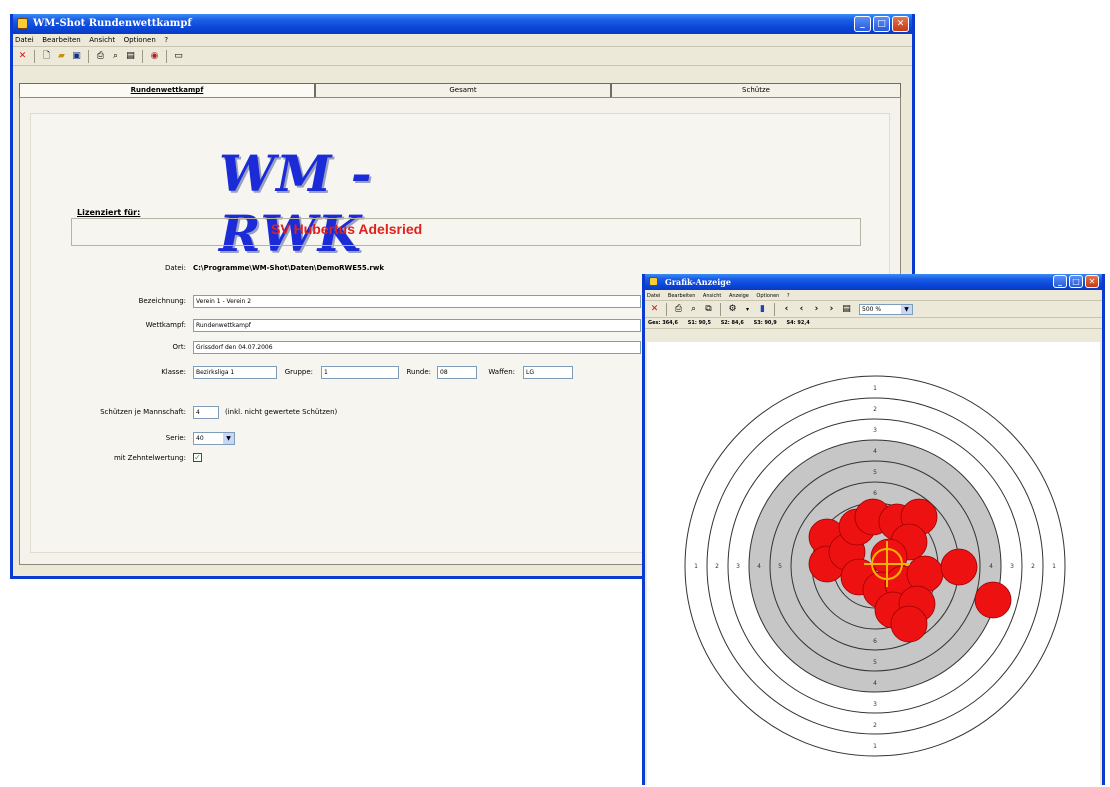  What do you see at coordinates (167, 90) in the screenshot?
I see `tab-rundenwettkampf: Rundenwettkampf` at bounding box center [167, 90].